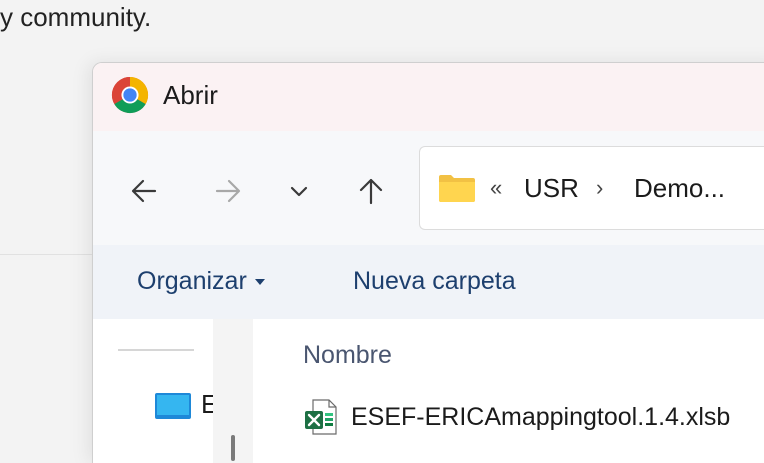  What do you see at coordinates (233, 448) in the screenshot?
I see `scrollbar-thumb` at bounding box center [233, 448].